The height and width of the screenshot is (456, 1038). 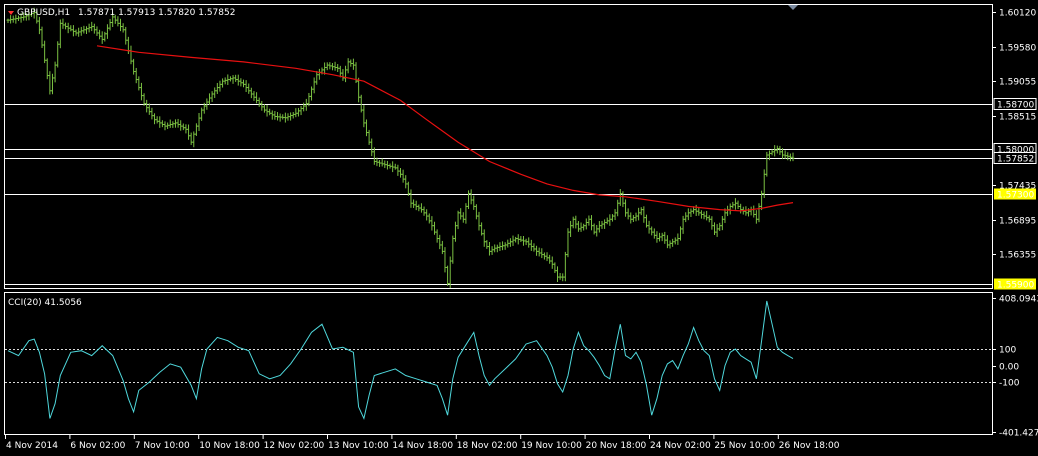 What do you see at coordinates (11, 13) in the screenshot?
I see `symbol-dropdown-icon` at bounding box center [11, 13].